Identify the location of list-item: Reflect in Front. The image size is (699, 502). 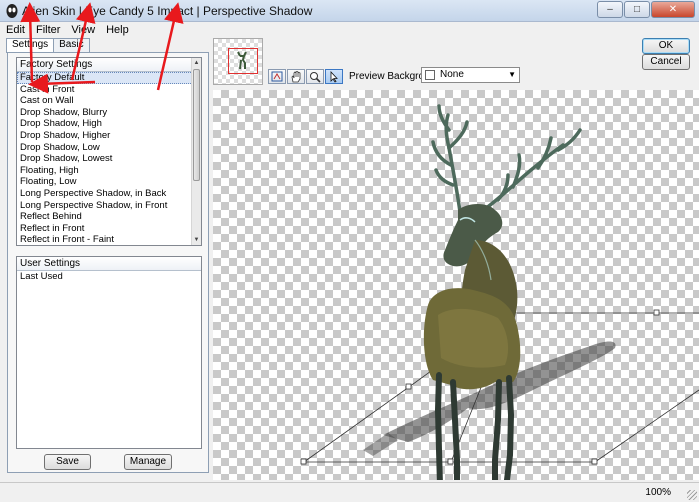
(109, 229).